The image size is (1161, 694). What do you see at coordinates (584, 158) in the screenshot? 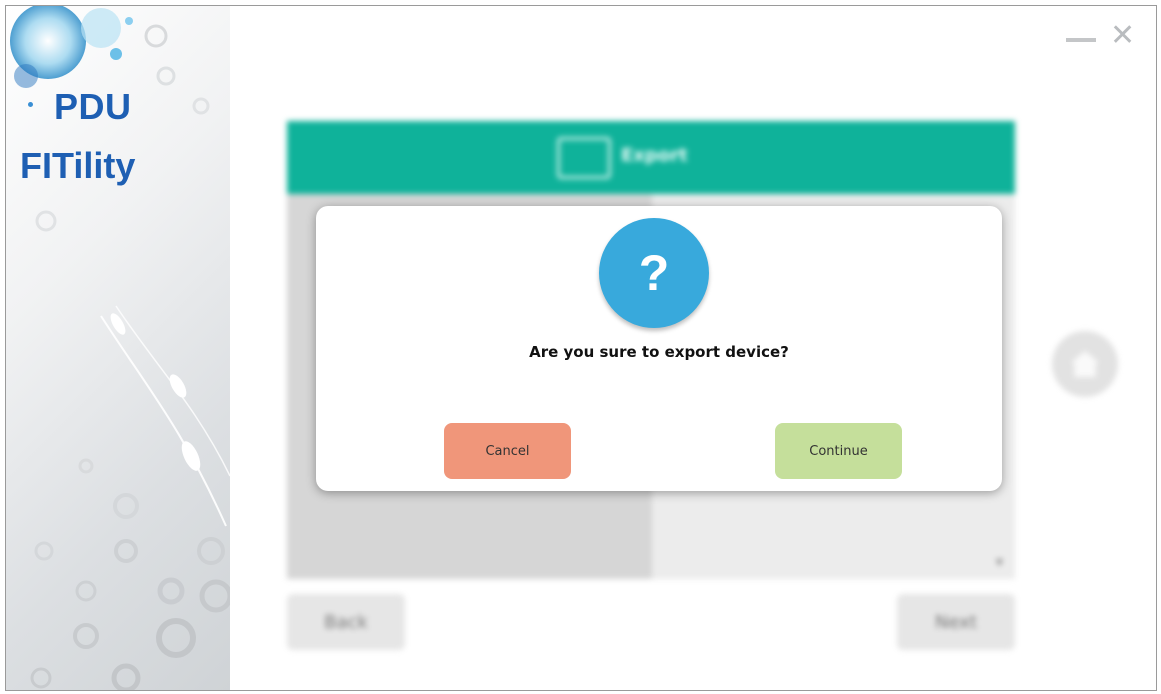
I see `folder-icon` at bounding box center [584, 158].